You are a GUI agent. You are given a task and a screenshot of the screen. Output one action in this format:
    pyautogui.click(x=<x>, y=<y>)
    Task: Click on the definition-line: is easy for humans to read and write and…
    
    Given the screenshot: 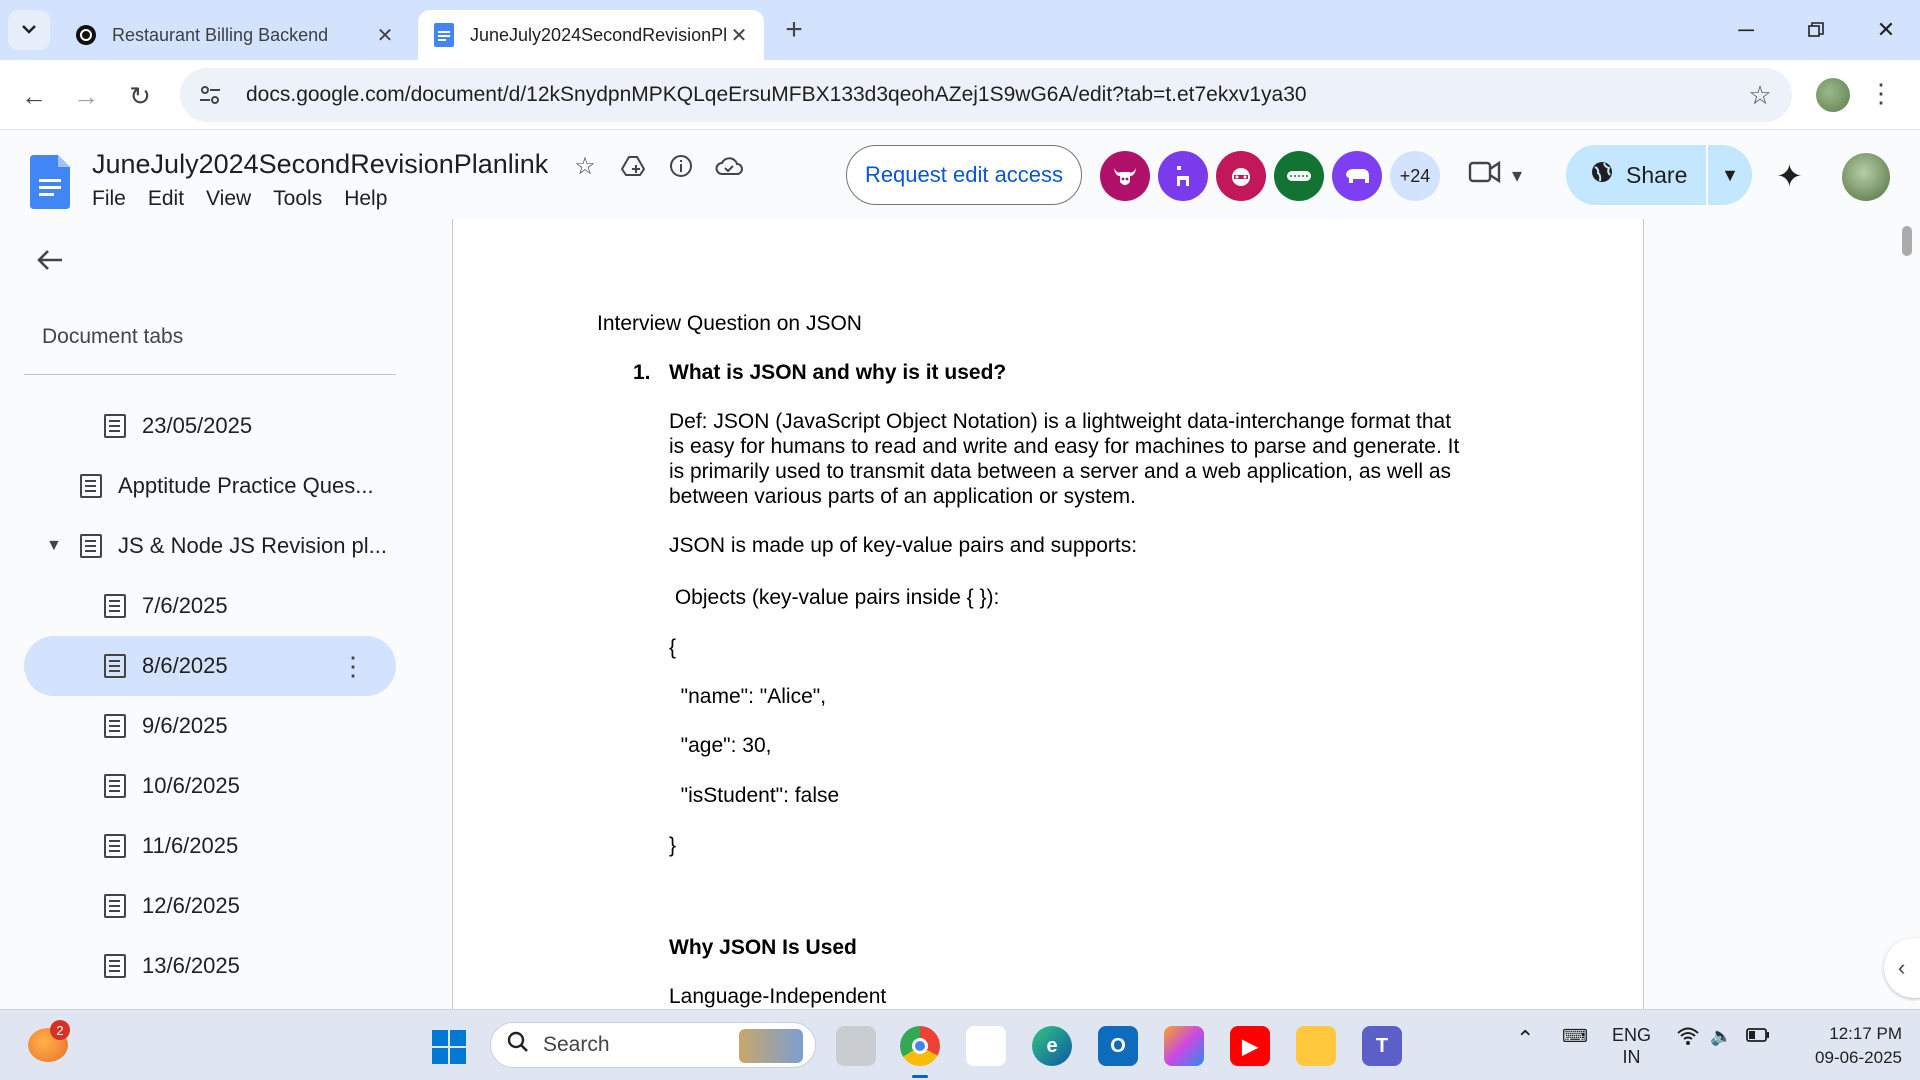 What is the action you would take?
    pyautogui.click(x=1064, y=446)
    